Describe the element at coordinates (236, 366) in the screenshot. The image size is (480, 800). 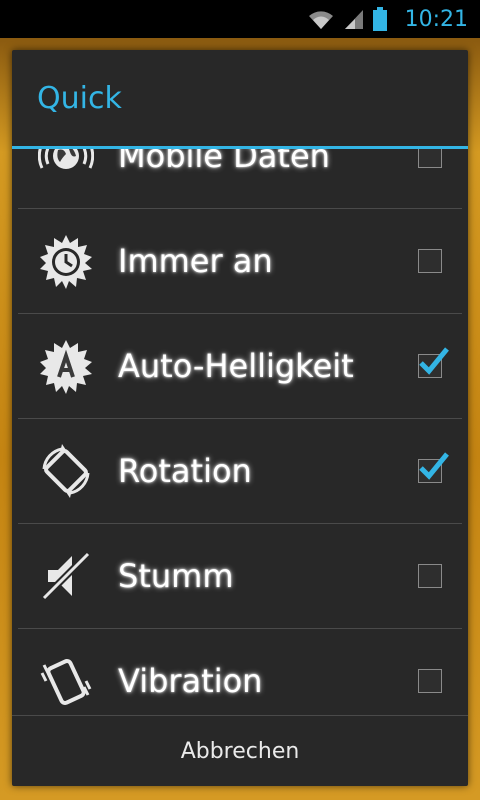
I see `item-label: Auto-Helligkeit` at that location.